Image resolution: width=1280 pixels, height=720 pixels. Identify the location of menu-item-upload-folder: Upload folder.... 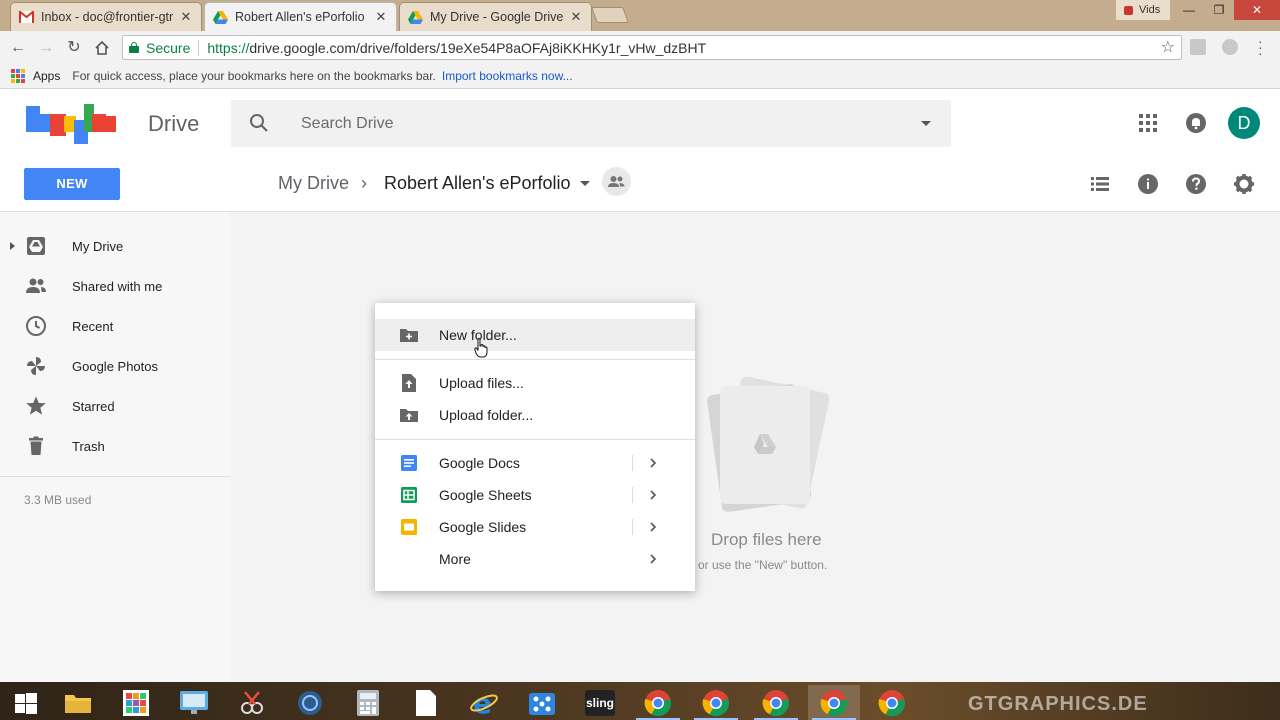
(535, 415).